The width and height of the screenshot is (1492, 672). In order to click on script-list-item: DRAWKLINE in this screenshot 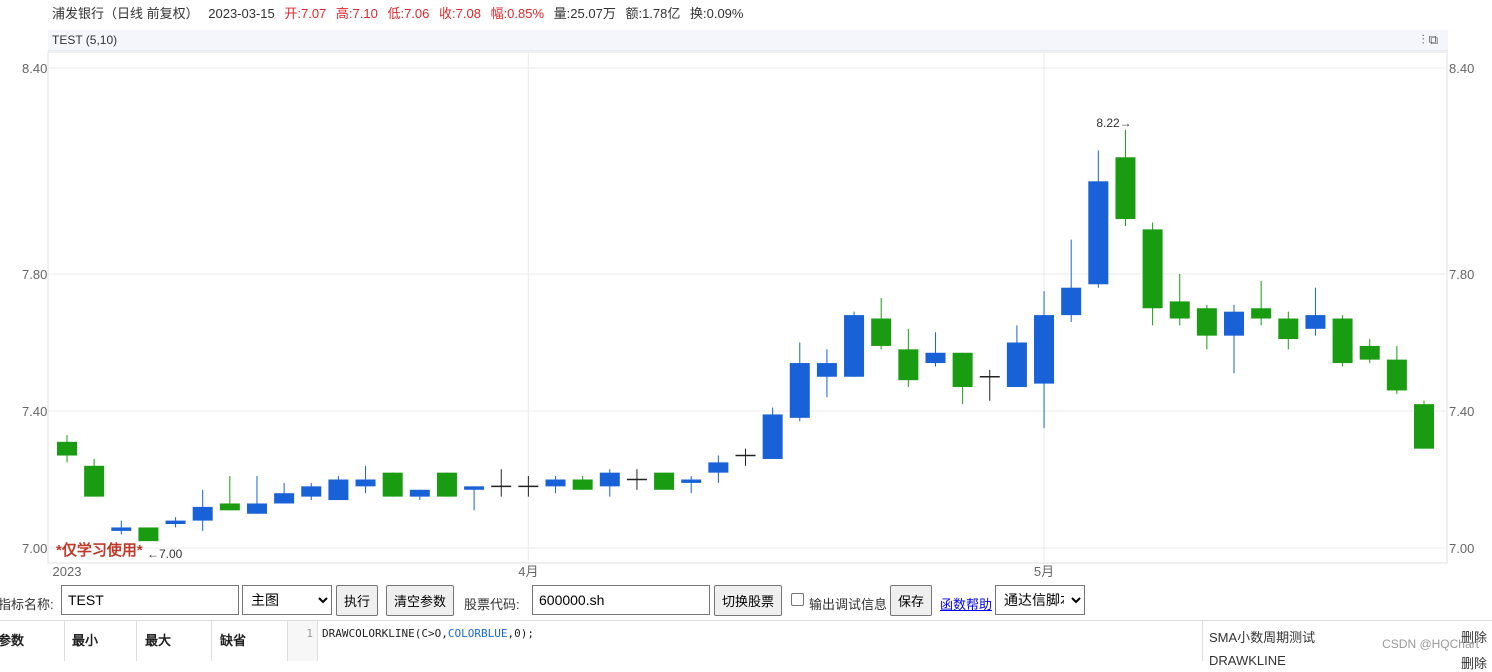, I will do `click(1247, 660)`.